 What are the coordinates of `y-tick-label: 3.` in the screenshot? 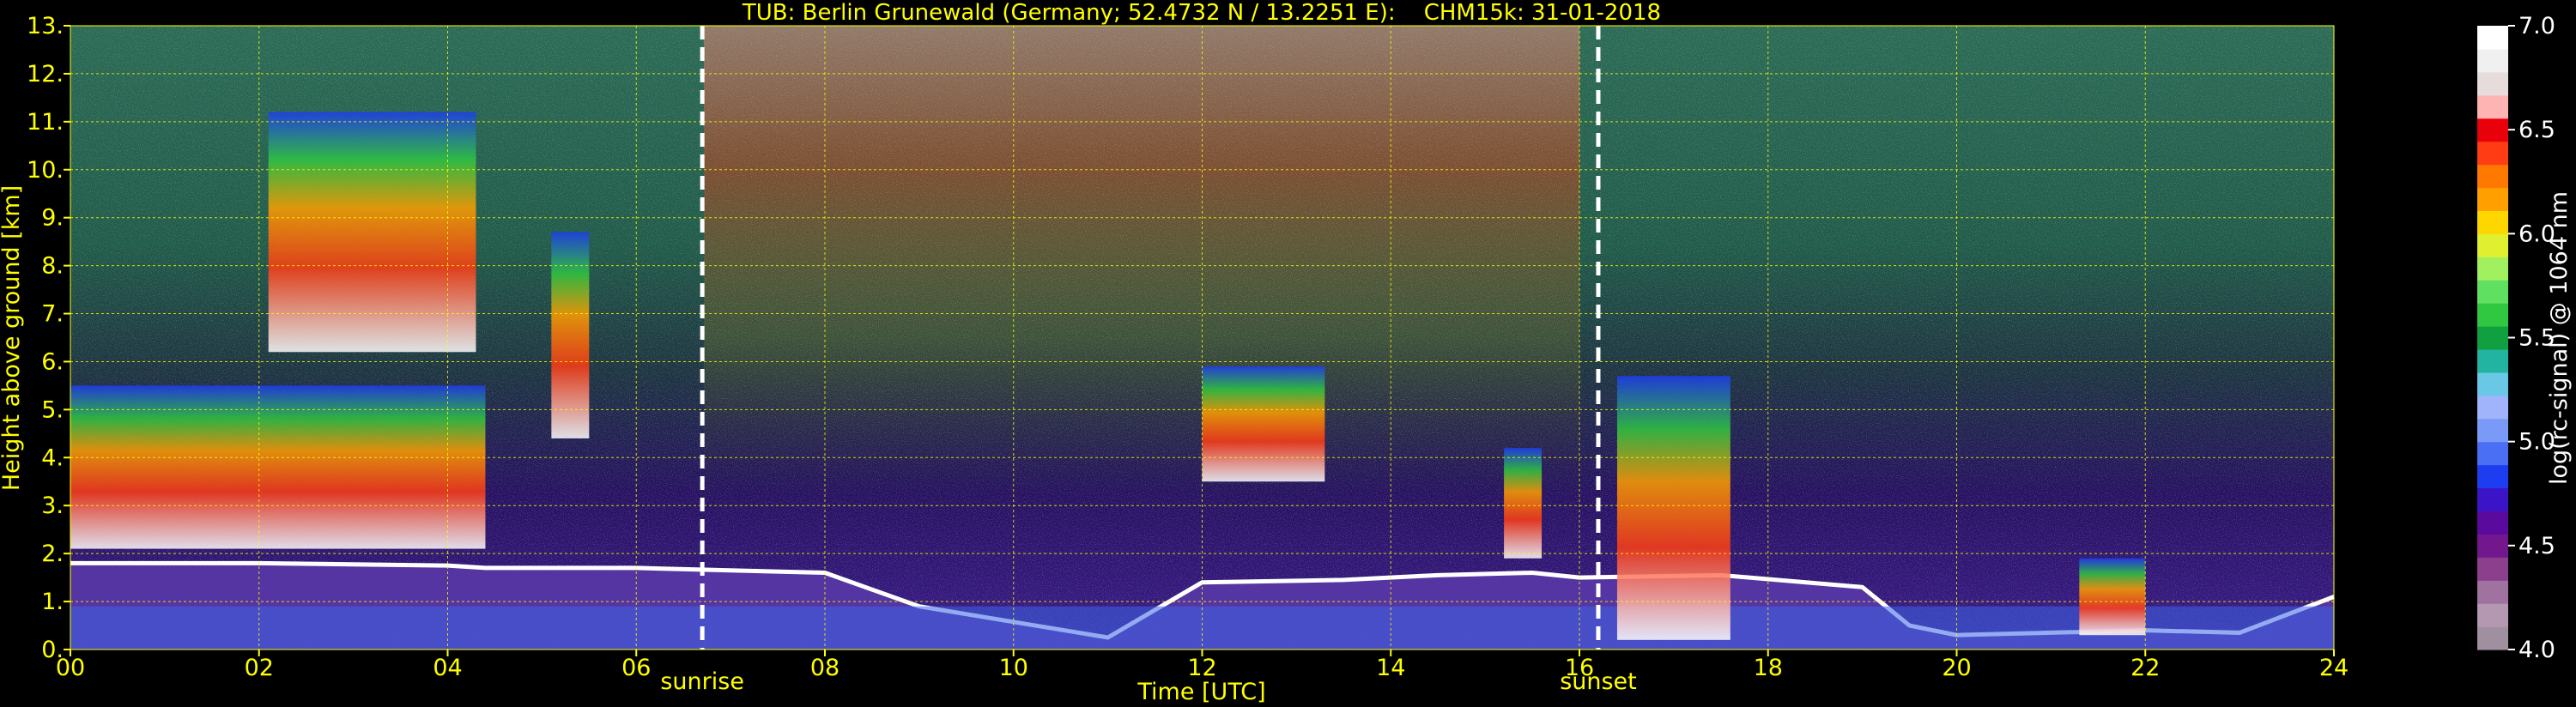 It's located at (52, 505).